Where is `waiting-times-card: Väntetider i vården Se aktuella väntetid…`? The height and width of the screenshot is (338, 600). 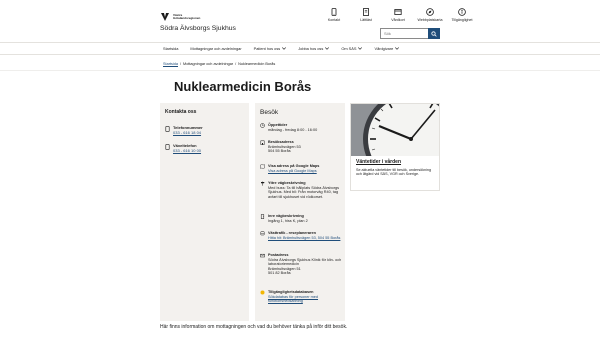 waiting-times-card: Väntetider i vården Se aktuella väntetid… is located at coordinates (395, 147).